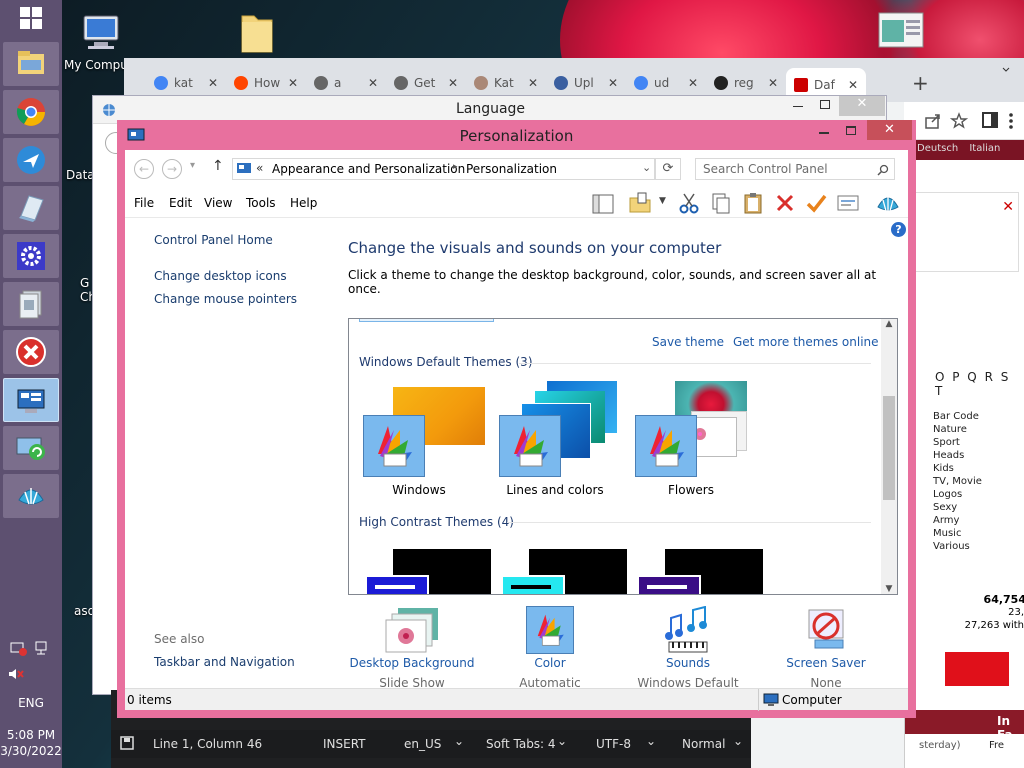 The height and width of the screenshot is (768, 1024). What do you see at coordinates (144, 169) in the screenshot?
I see `back-button: ←` at bounding box center [144, 169].